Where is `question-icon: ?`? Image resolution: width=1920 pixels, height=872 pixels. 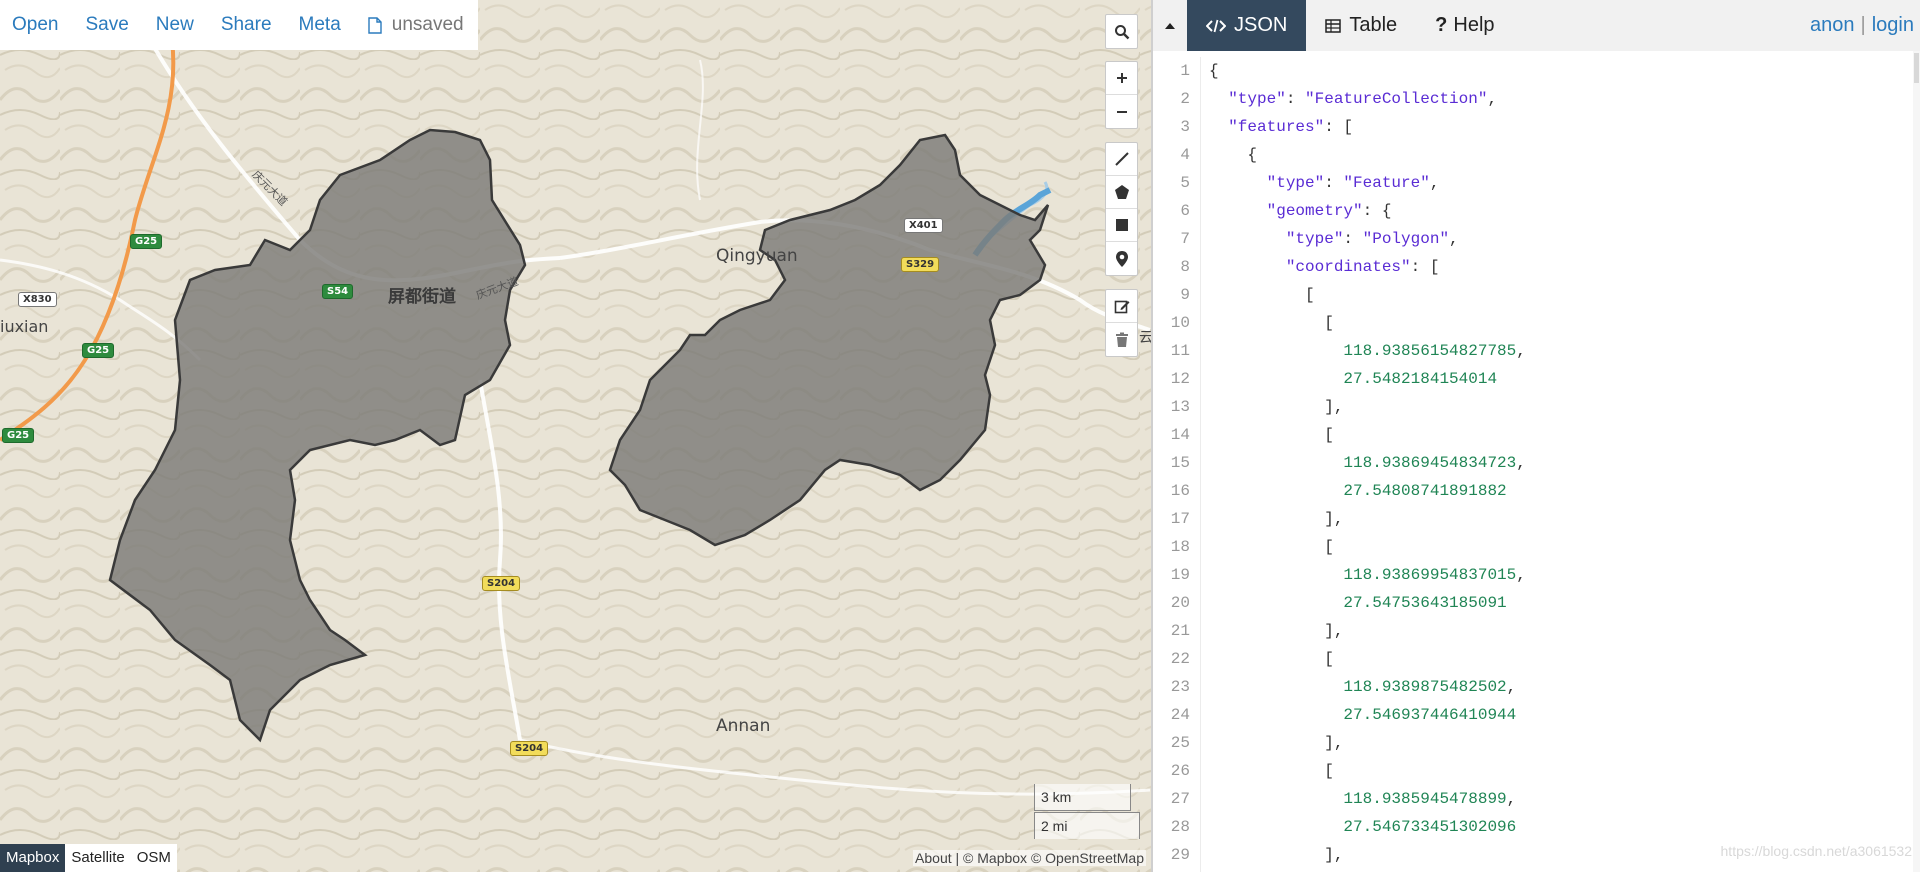
question-icon: ? is located at coordinates (1441, 25).